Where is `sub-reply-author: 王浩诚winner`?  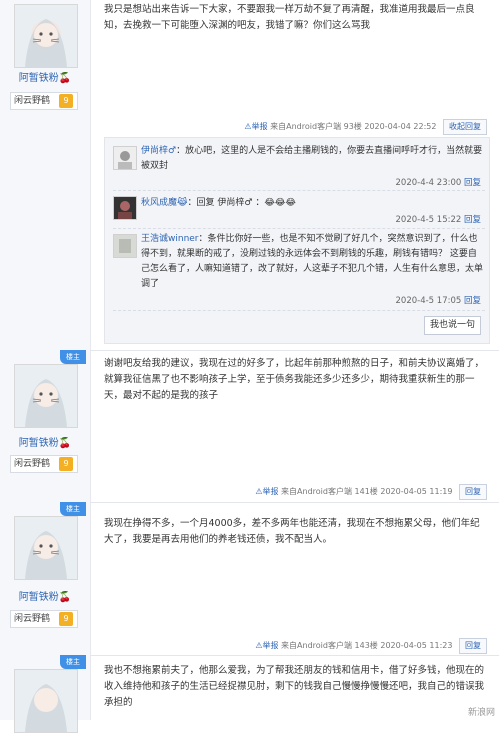
sub-reply-author: 王浩诚winner is located at coordinates (170, 239).